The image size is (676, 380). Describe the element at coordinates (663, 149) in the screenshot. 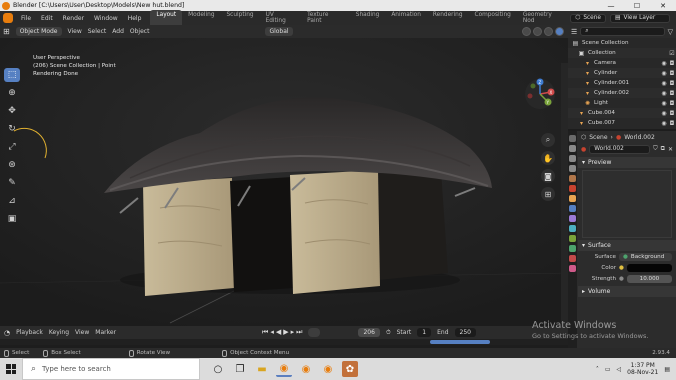

I see `new-world-icon: ⧉` at that location.